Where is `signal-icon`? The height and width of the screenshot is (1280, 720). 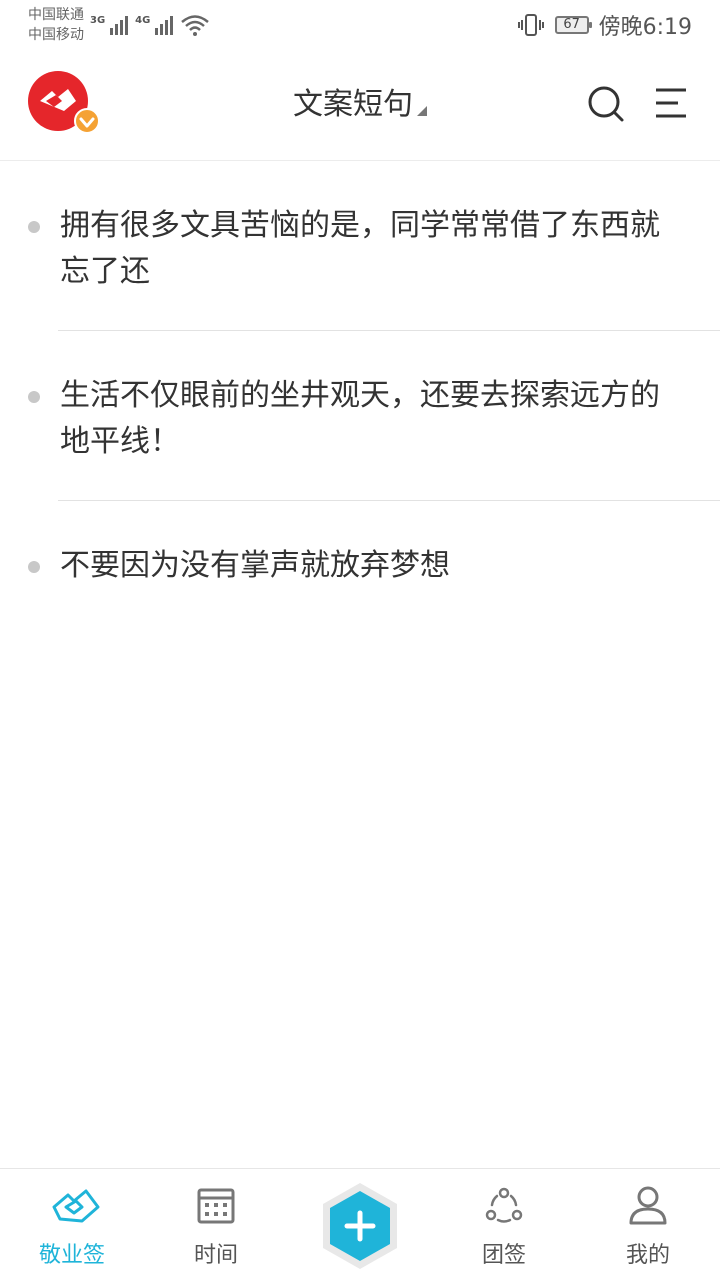
signal-icon is located at coordinates (119, 25).